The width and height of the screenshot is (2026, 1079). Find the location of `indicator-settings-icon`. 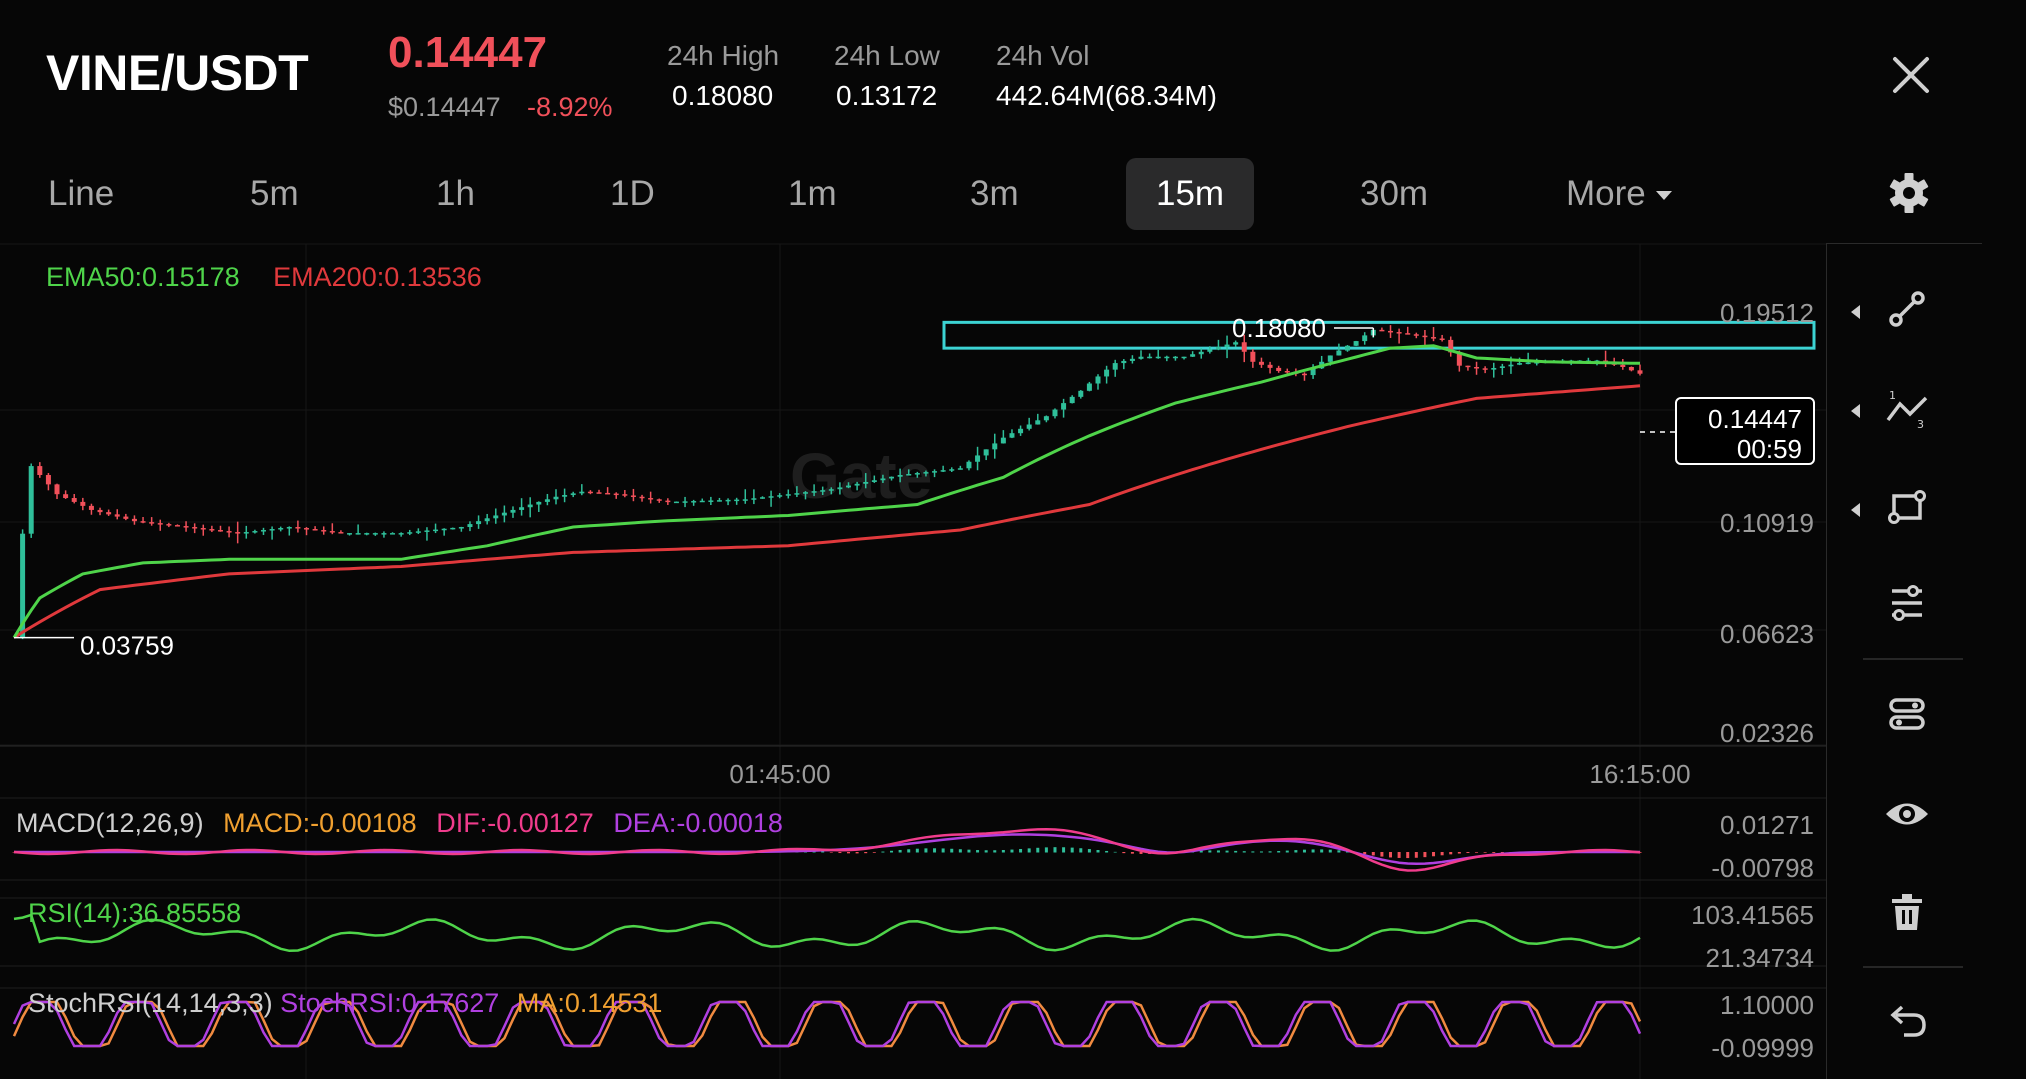

indicator-settings-icon is located at coordinates (1907, 603).